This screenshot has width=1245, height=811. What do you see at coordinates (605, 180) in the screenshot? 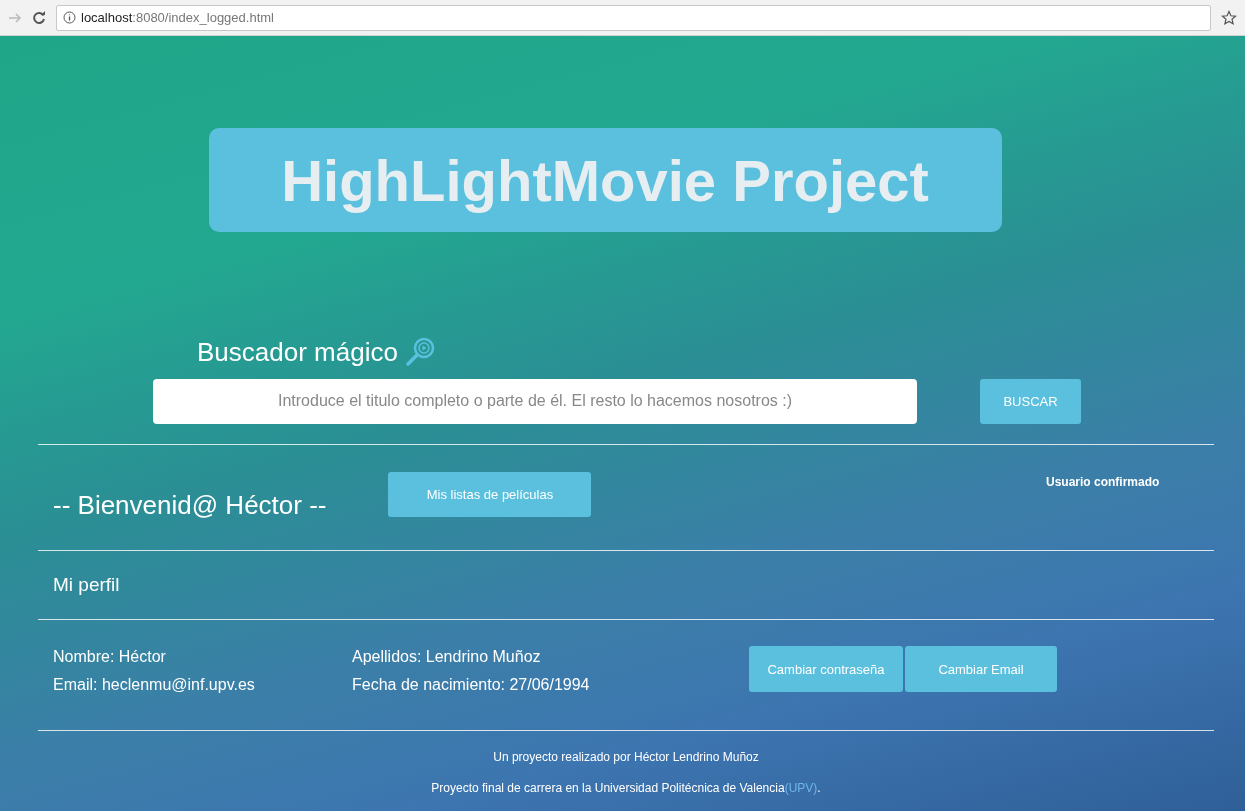
I see `site-title: HighLightMovie Project` at bounding box center [605, 180].